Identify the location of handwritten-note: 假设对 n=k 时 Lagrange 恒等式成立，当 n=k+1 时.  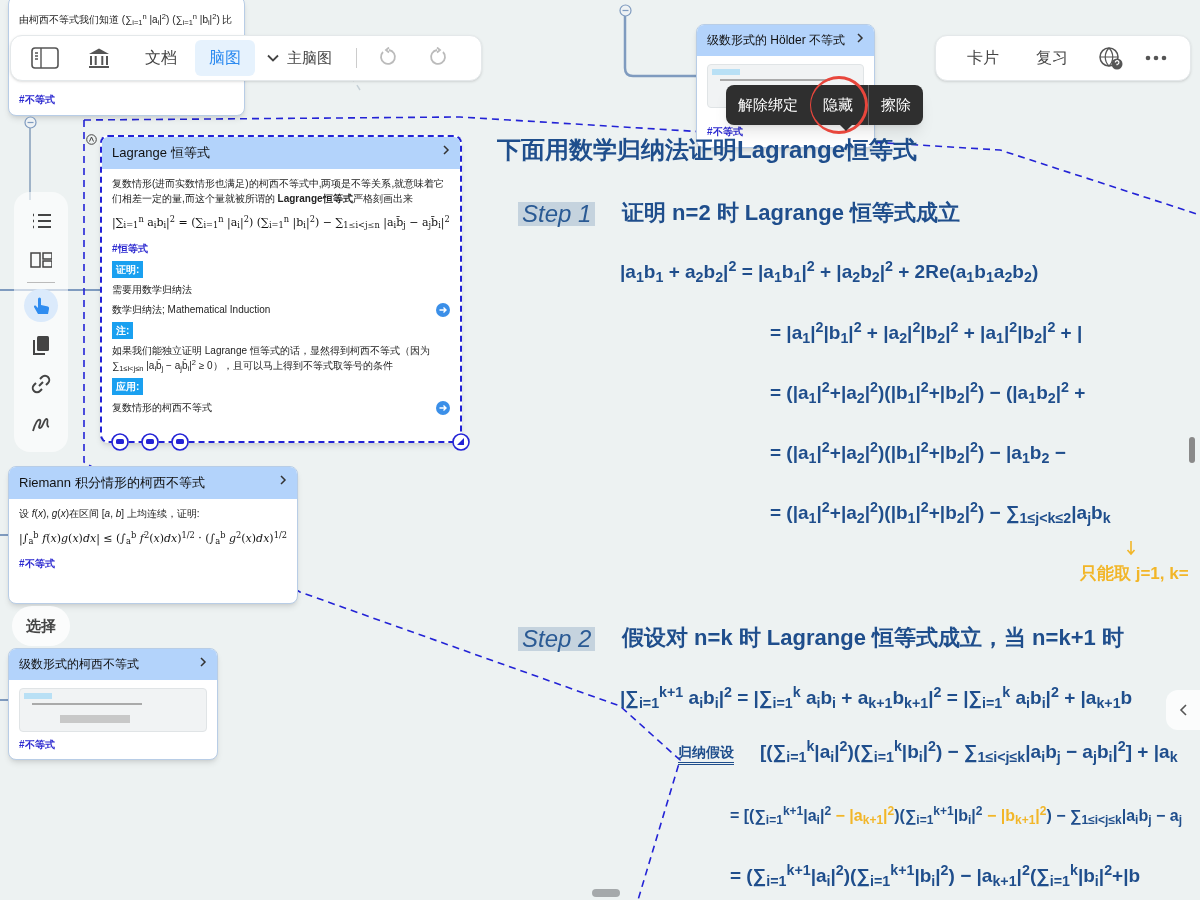
(873, 638).